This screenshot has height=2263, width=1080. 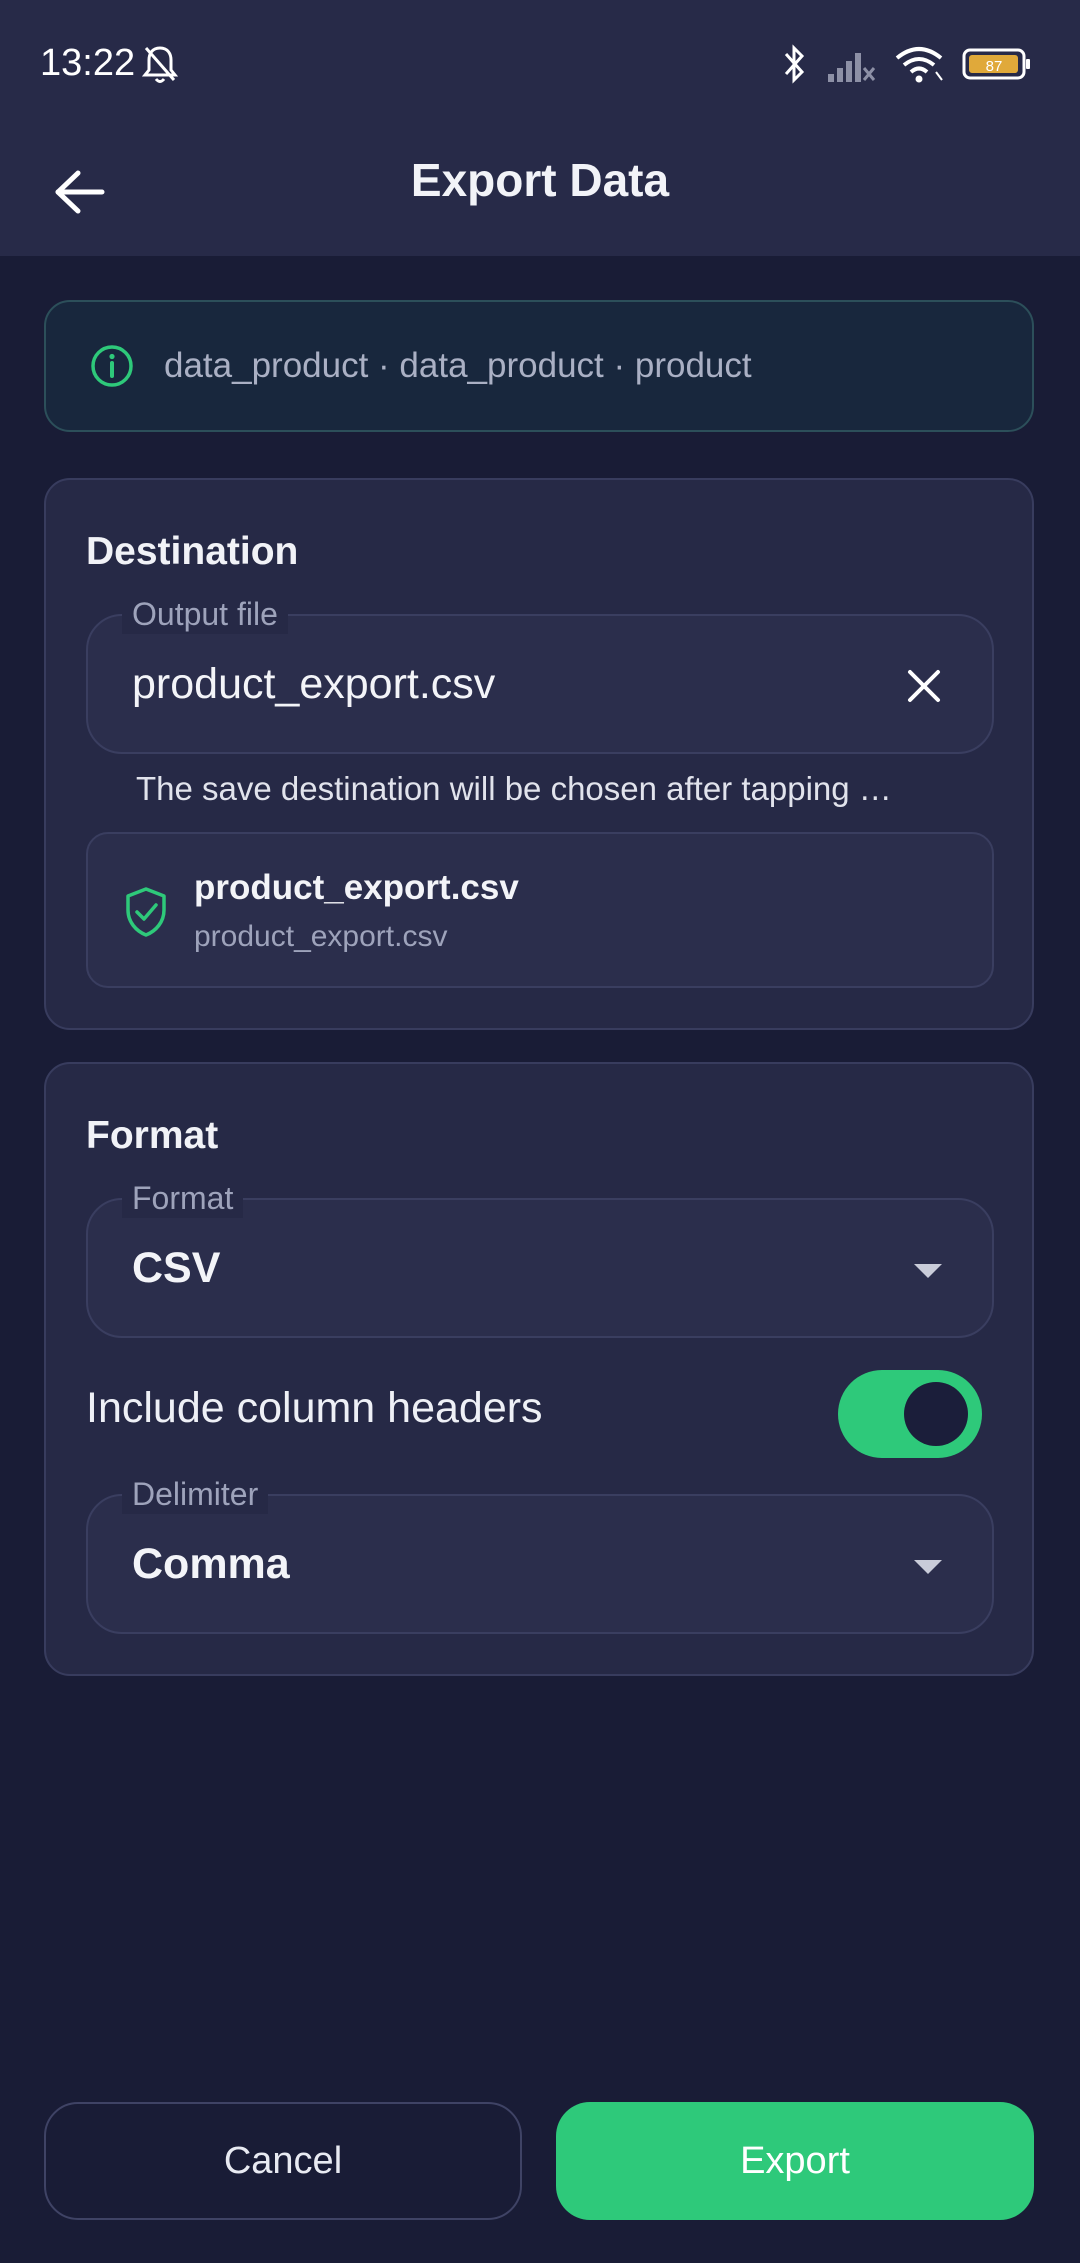 I want to click on arrow-left-icon, so click(x=80, y=192).